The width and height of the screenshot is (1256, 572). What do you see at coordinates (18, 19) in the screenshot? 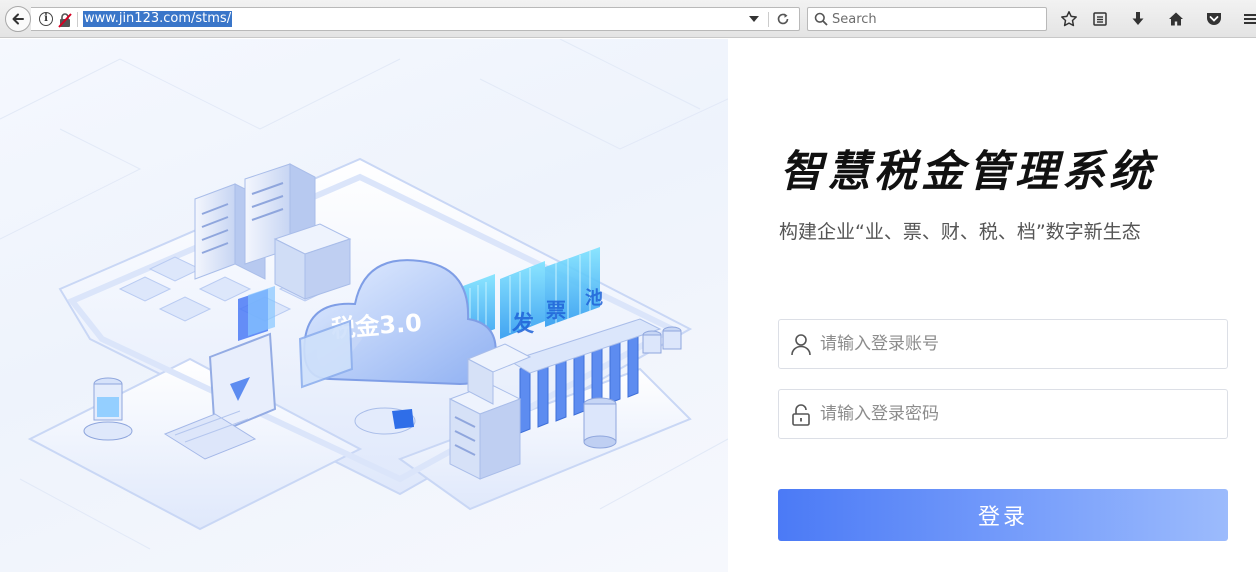
I see `back-arrow-icon` at bounding box center [18, 19].